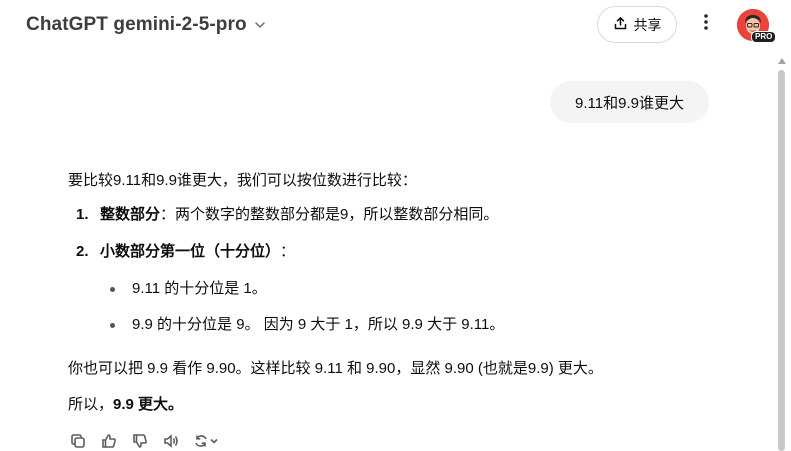 The height and width of the screenshot is (451, 791). I want to click on message-actions, so click(145, 440).